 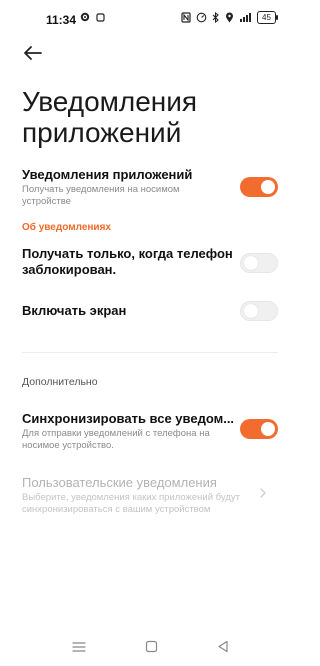 I want to click on setting-title: заблокирован., so click(x=69, y=269).